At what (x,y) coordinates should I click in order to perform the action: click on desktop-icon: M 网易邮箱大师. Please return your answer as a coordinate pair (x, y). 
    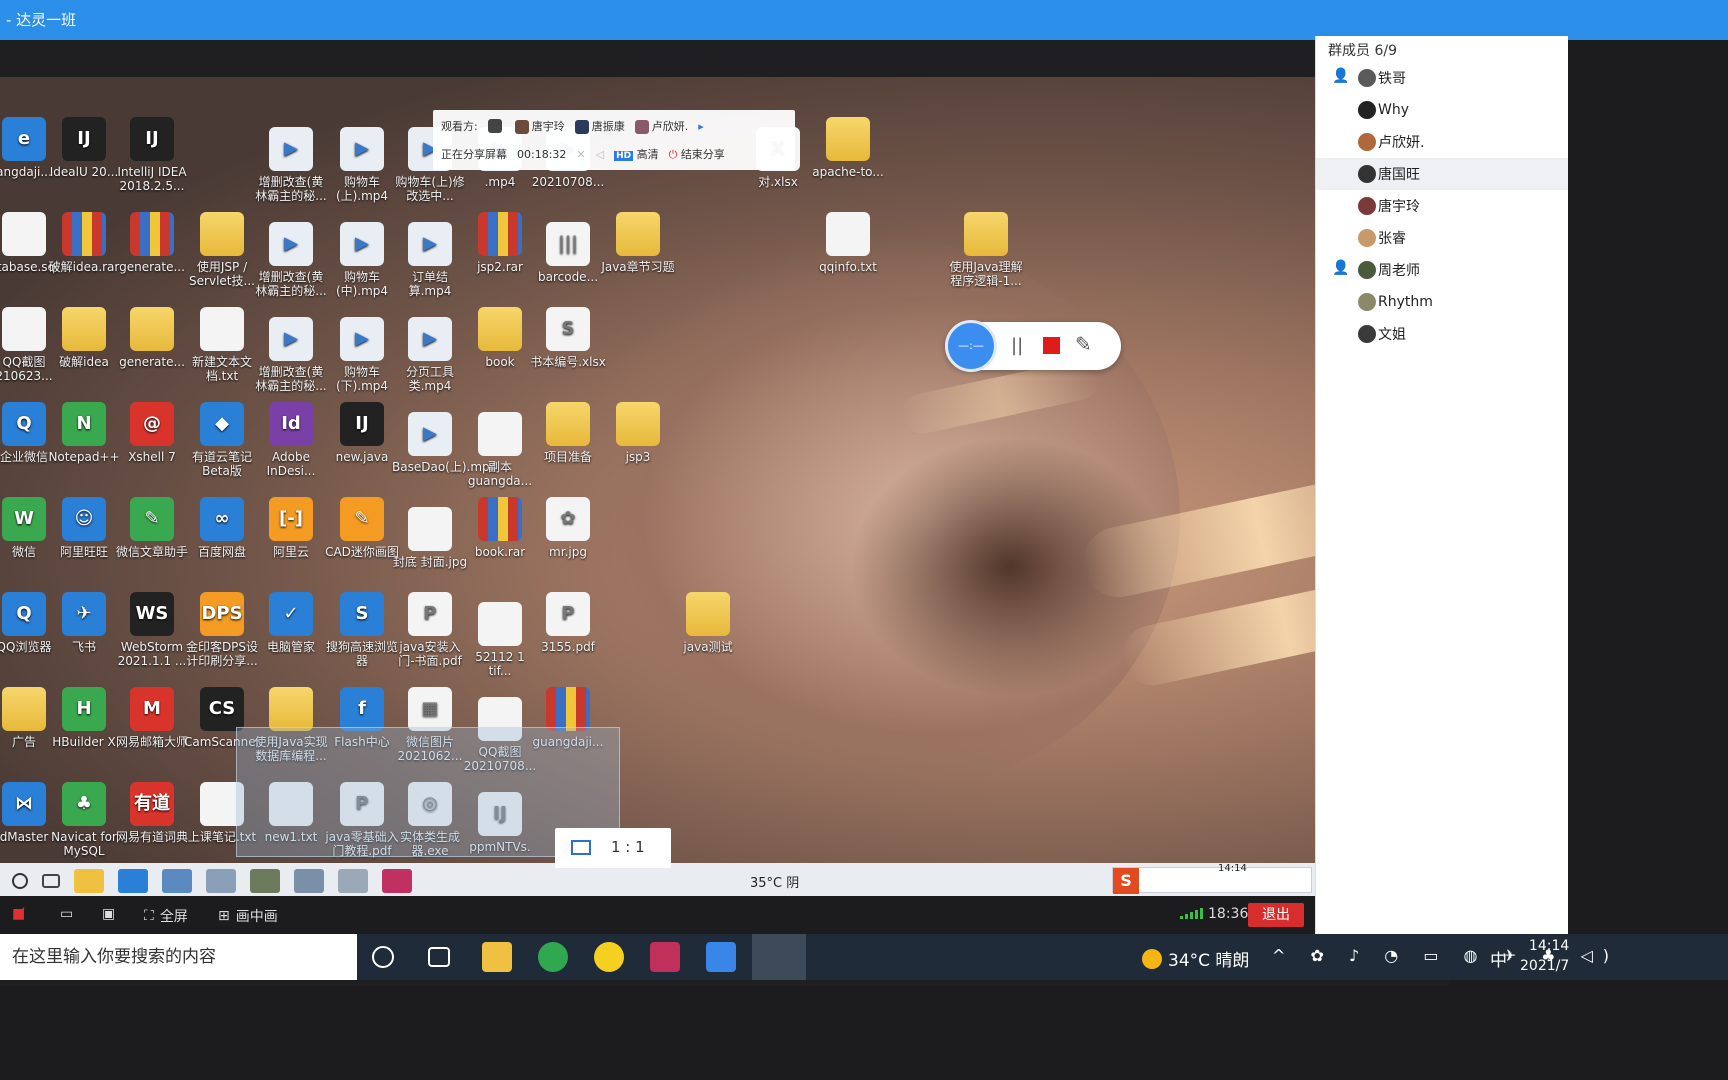
    Looking at the image, I should click on (152, 718).